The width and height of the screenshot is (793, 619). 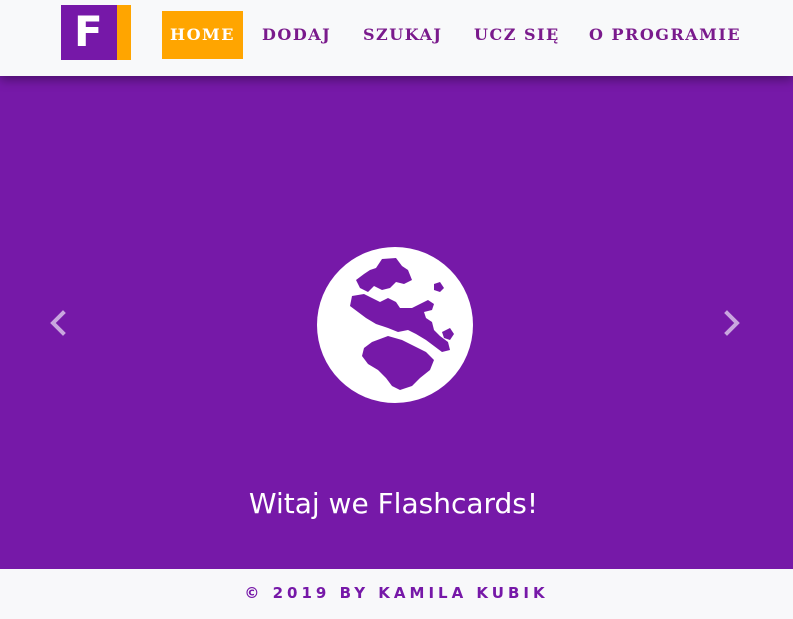 I want to click on nav-home: HOME, so click(x=202, y=35).